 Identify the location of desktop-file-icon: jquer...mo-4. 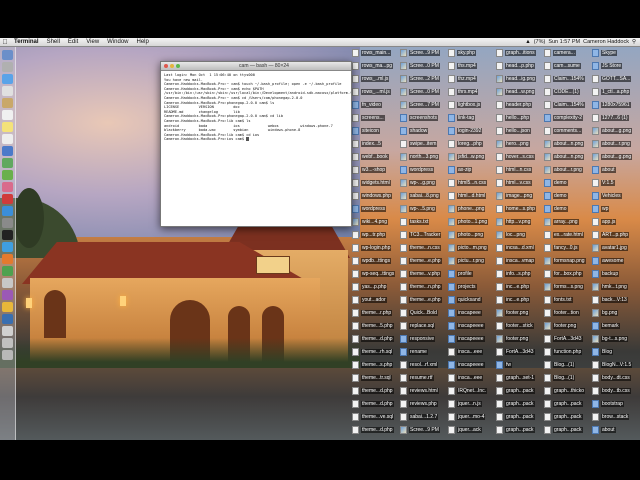
(471, 416).